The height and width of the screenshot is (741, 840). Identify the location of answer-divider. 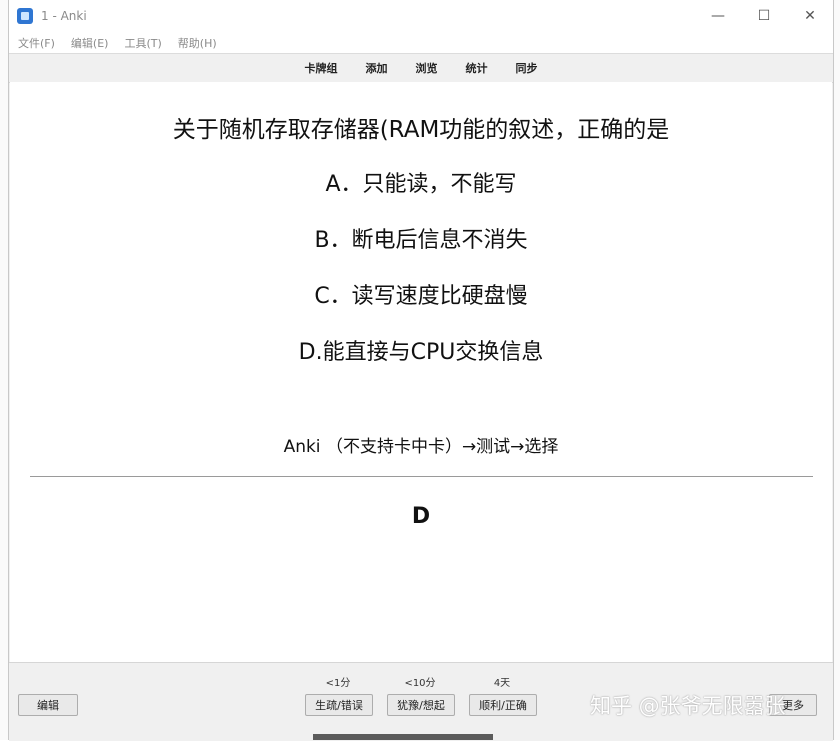
(421, 476).